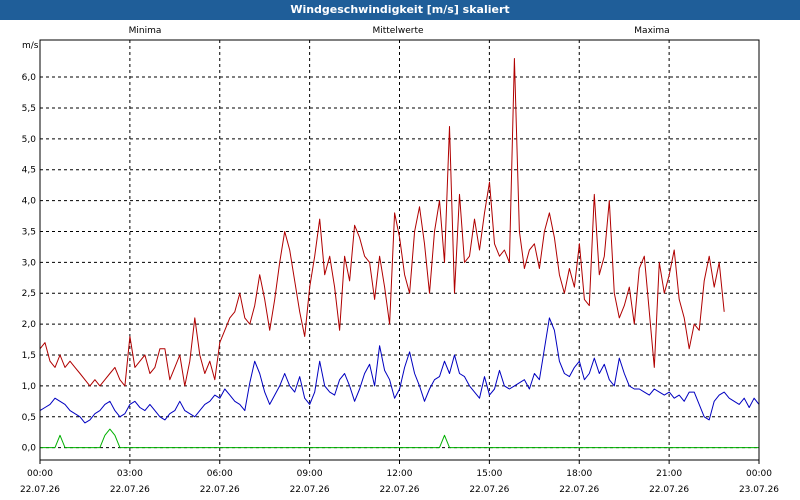  What do you see at coordinates (651, 31) in the screenshot?
I see `legend-maxima: Maxima` at bounding box center [651, 31].